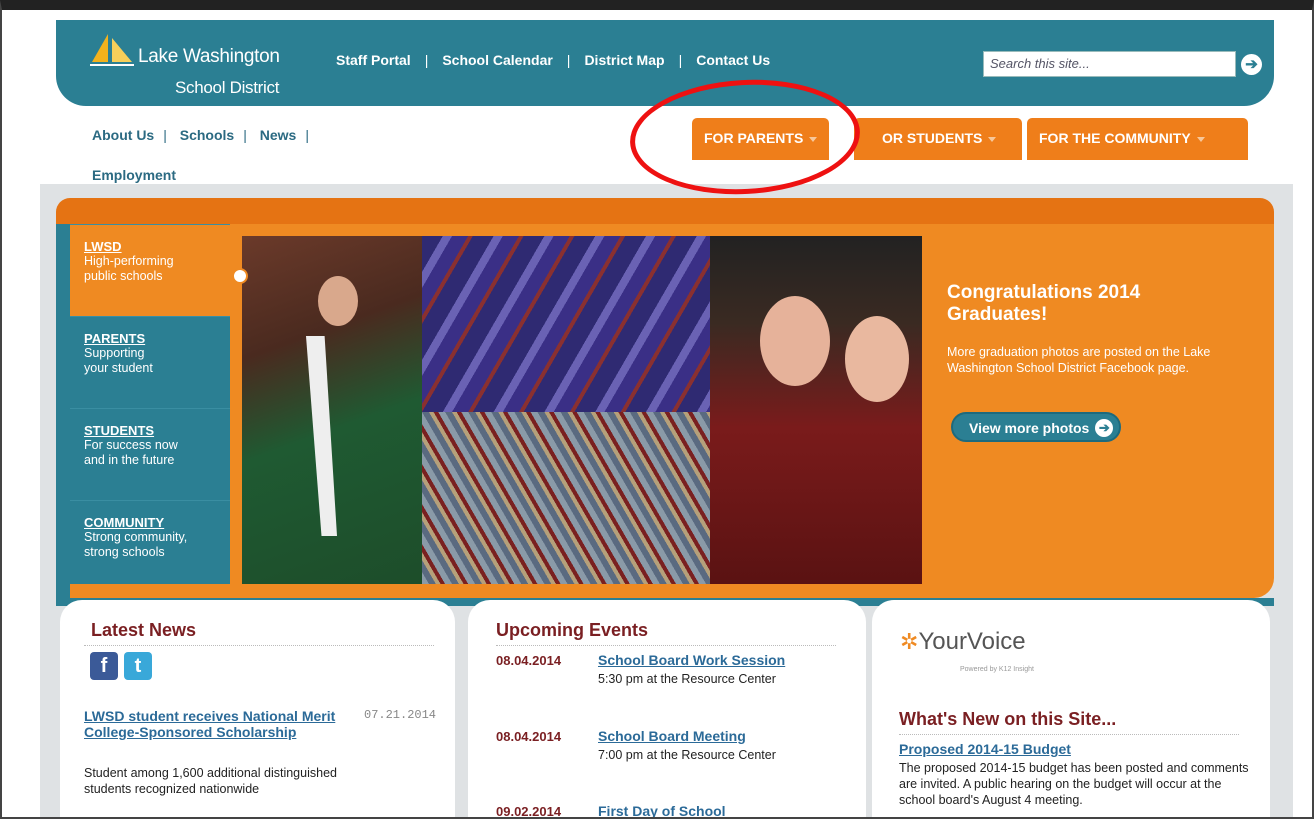 This screenshot has height=819, width=1314. I want to click on logo-line1: Lake Washington, so click(209, 56).